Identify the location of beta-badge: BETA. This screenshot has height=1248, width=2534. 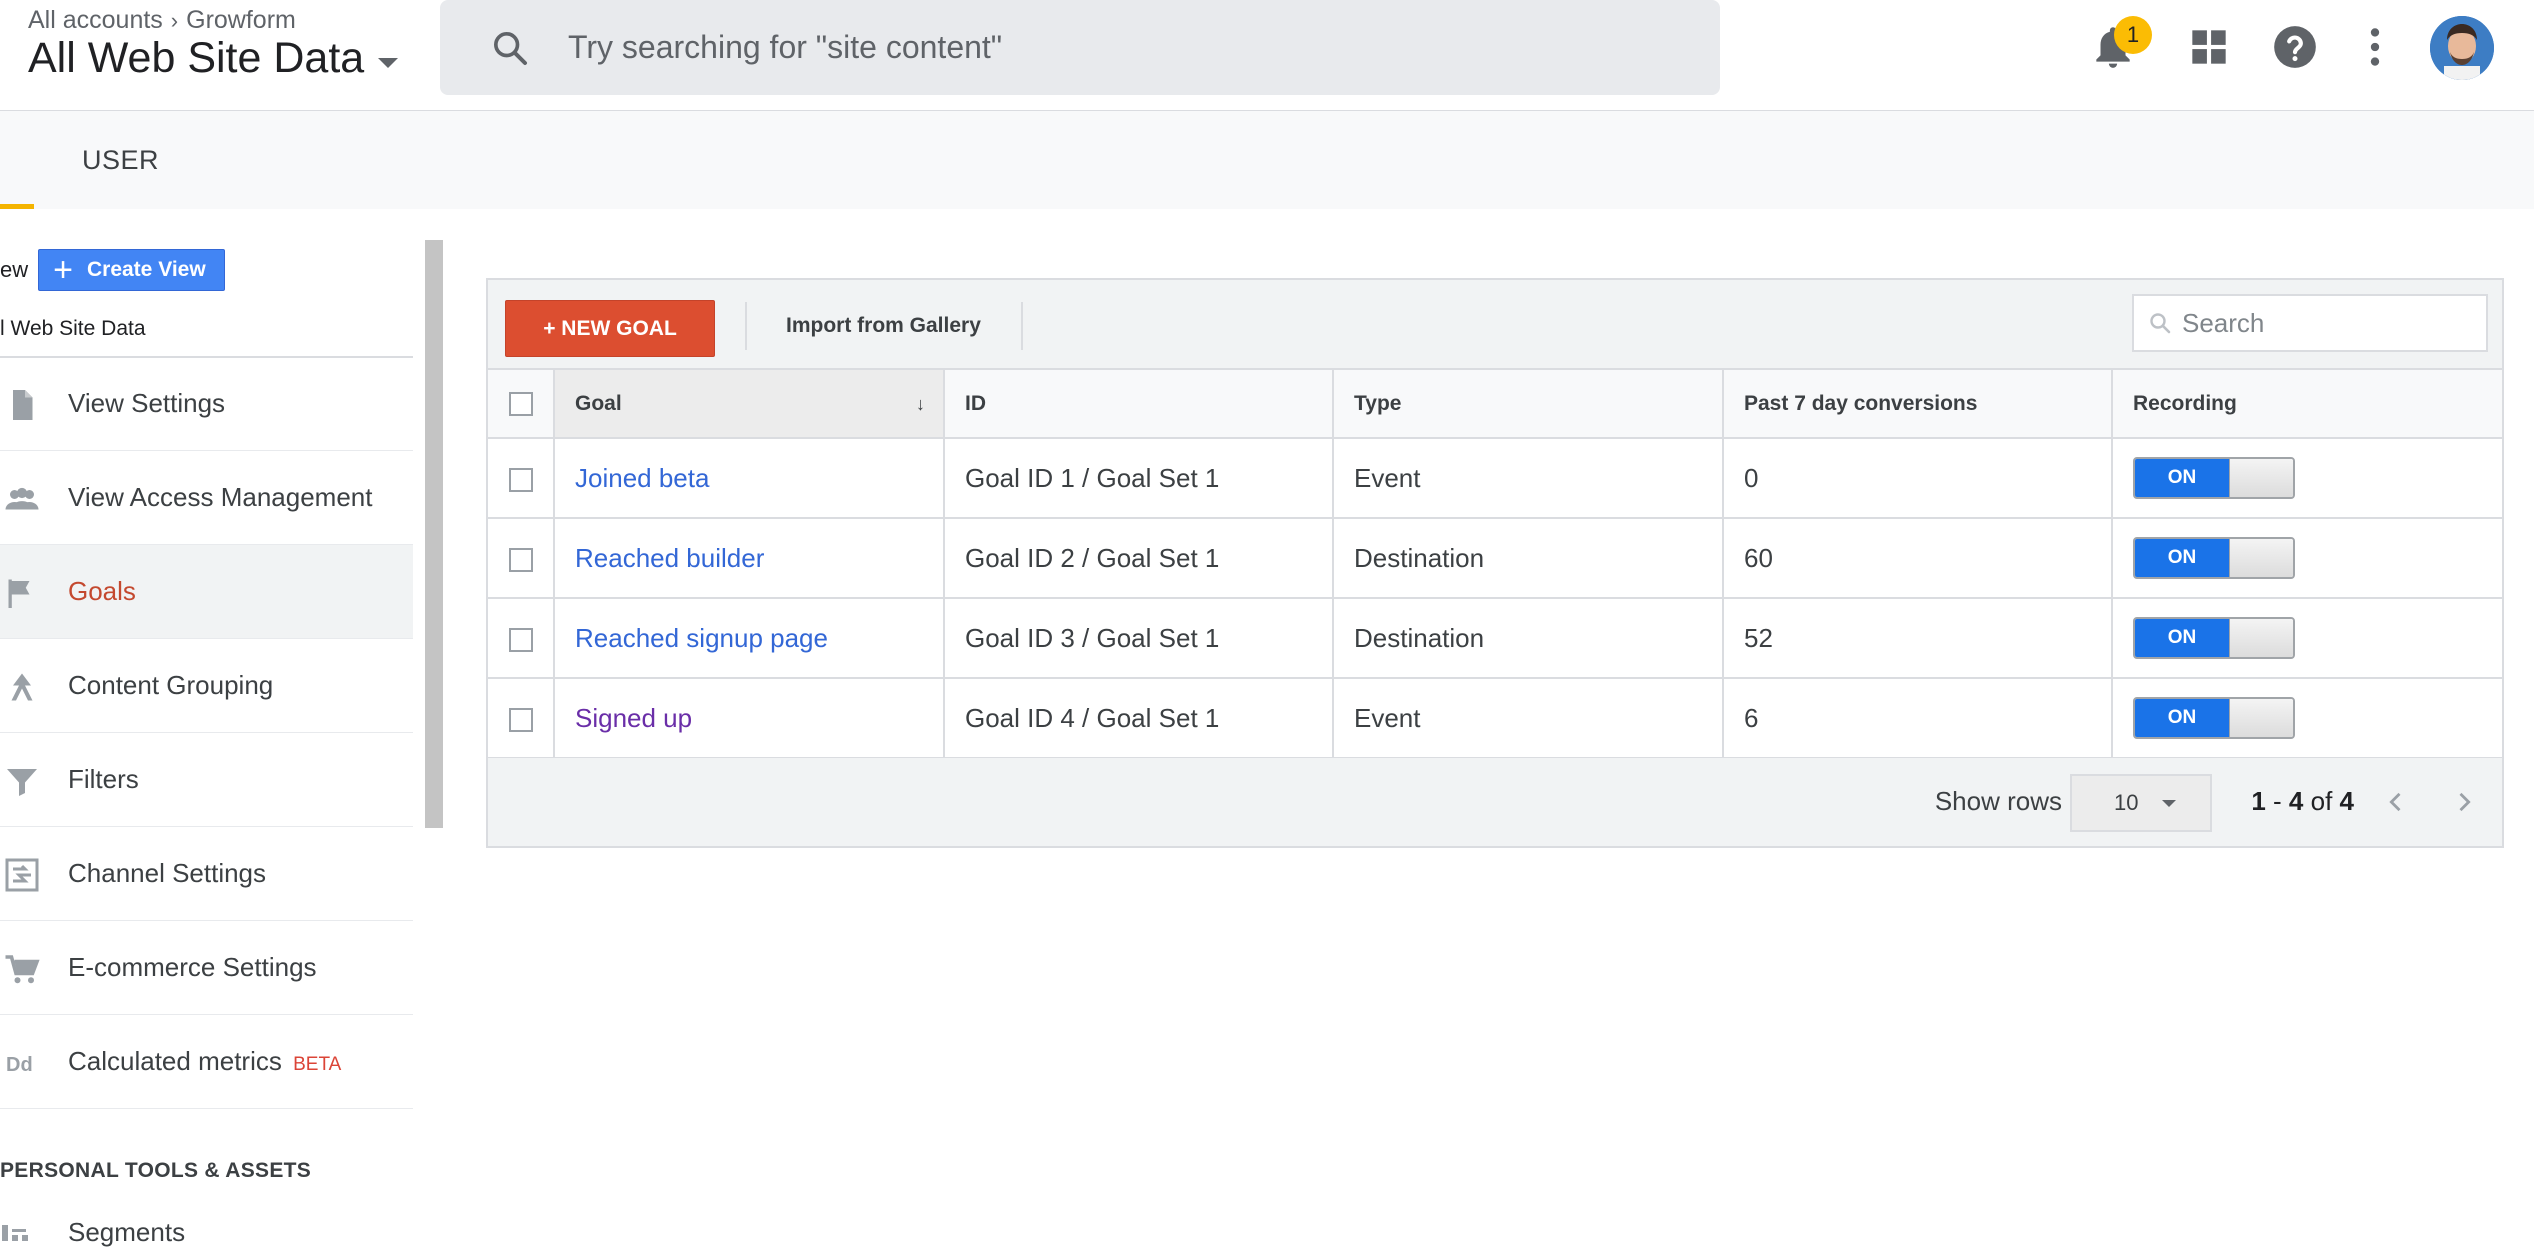
(317, 1064).